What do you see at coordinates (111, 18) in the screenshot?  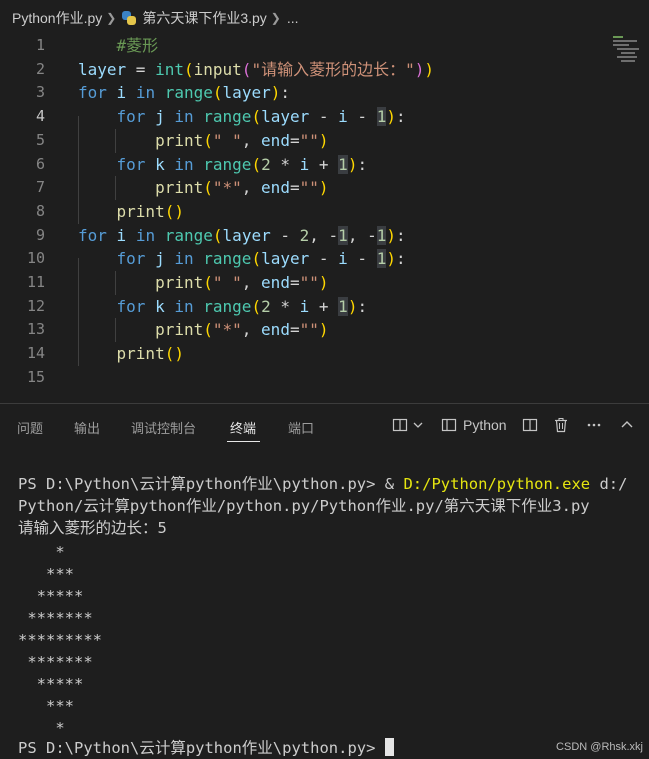 I see `chevron-right-icon: ❯` at bounding box center [111, 18].